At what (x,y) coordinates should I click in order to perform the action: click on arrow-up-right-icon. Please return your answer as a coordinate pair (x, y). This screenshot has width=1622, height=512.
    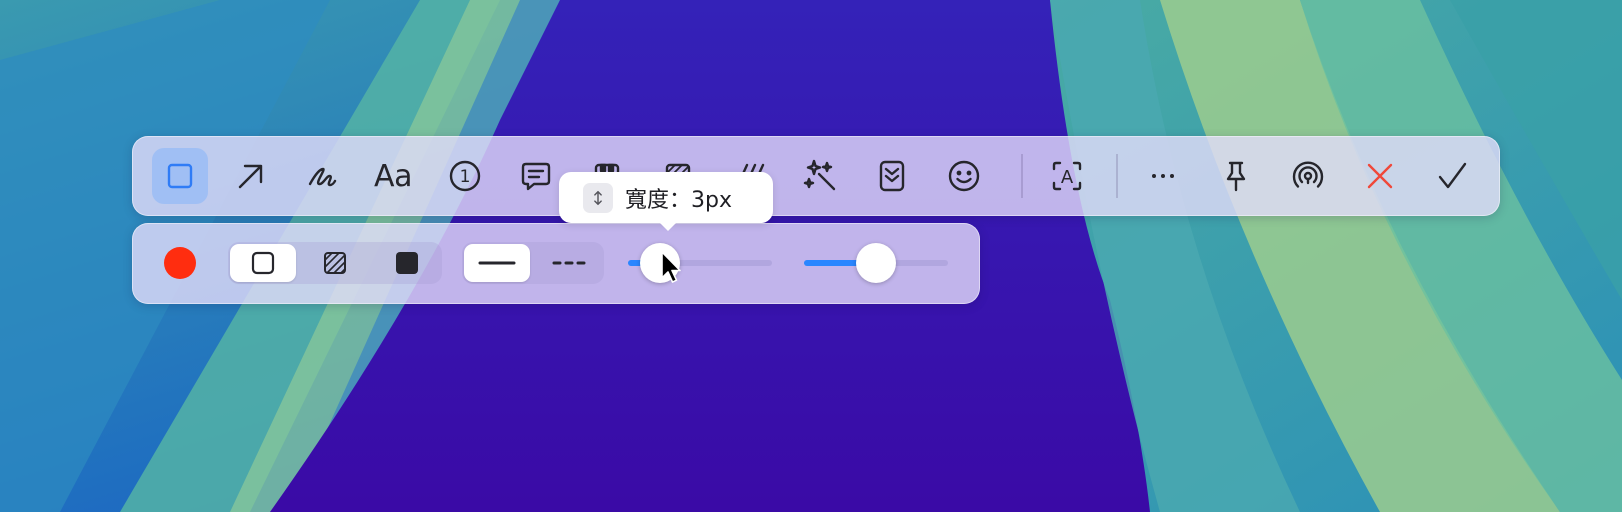
    Looking at the image, I should click on (250, 176).